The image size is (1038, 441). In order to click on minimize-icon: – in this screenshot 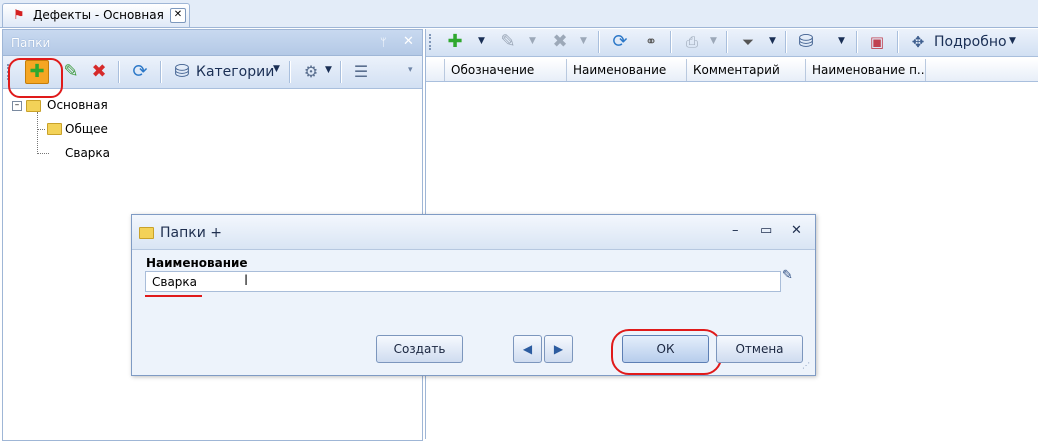, I will do `click(735, 230)`.